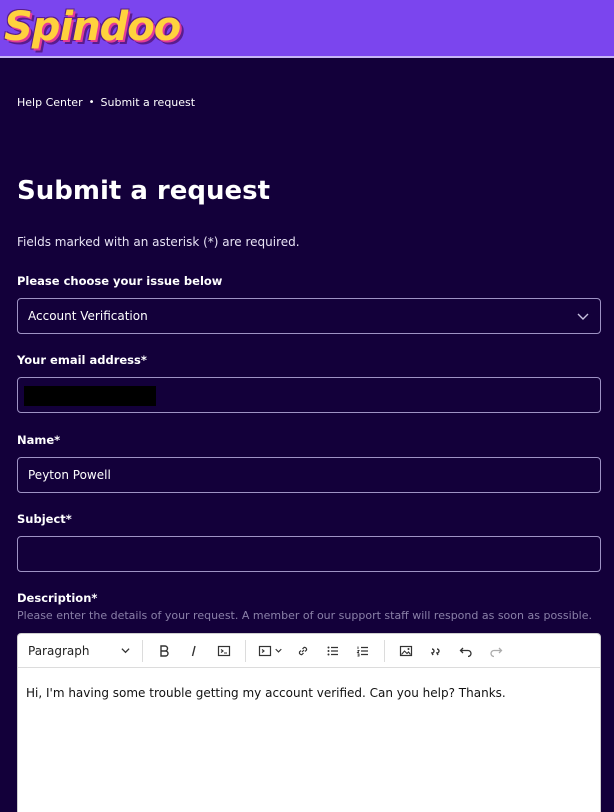 The width and height of the screenshot is (614, 812). I want to click on quote-icon, so click(435, 651).